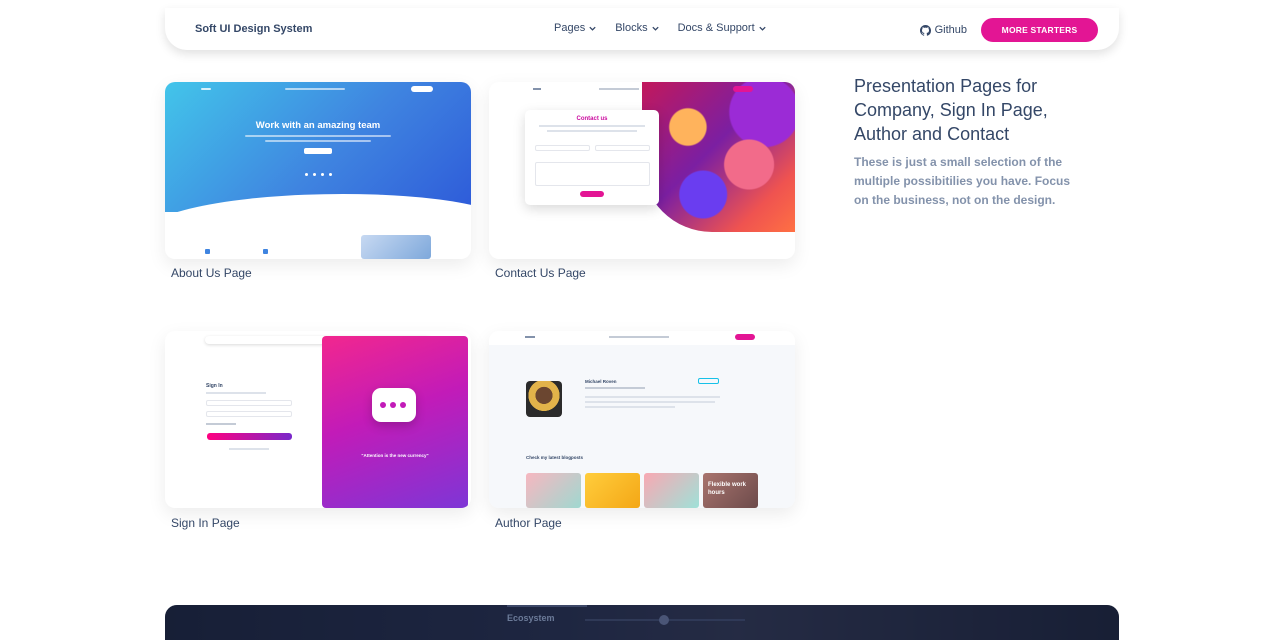  I want to click on author-preview-avatar, so click(544, 399).